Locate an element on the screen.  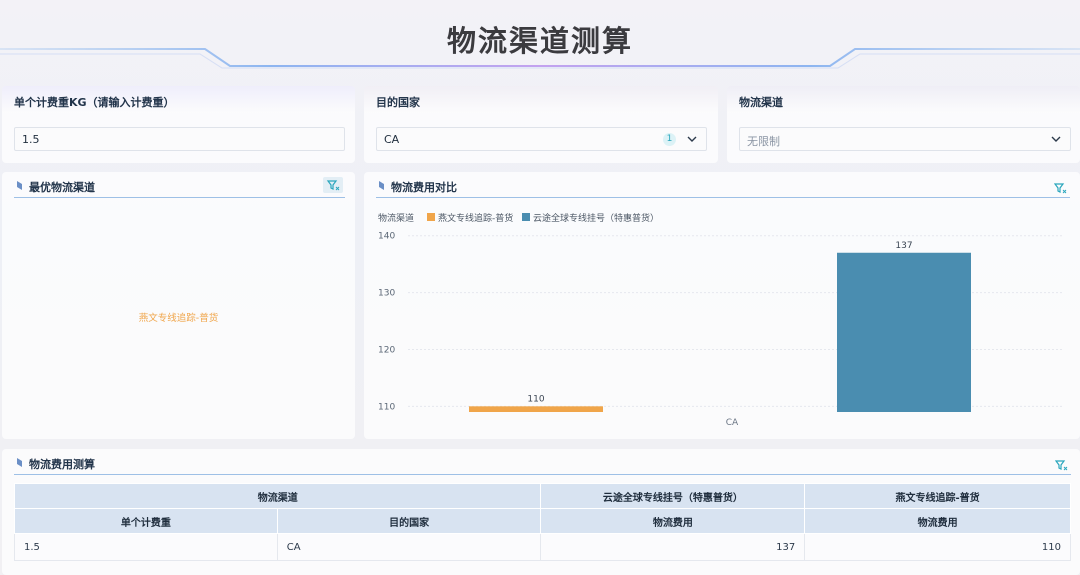
column-group-header: 燕文专线追踪-普货 is located at coordinates (937, 496).